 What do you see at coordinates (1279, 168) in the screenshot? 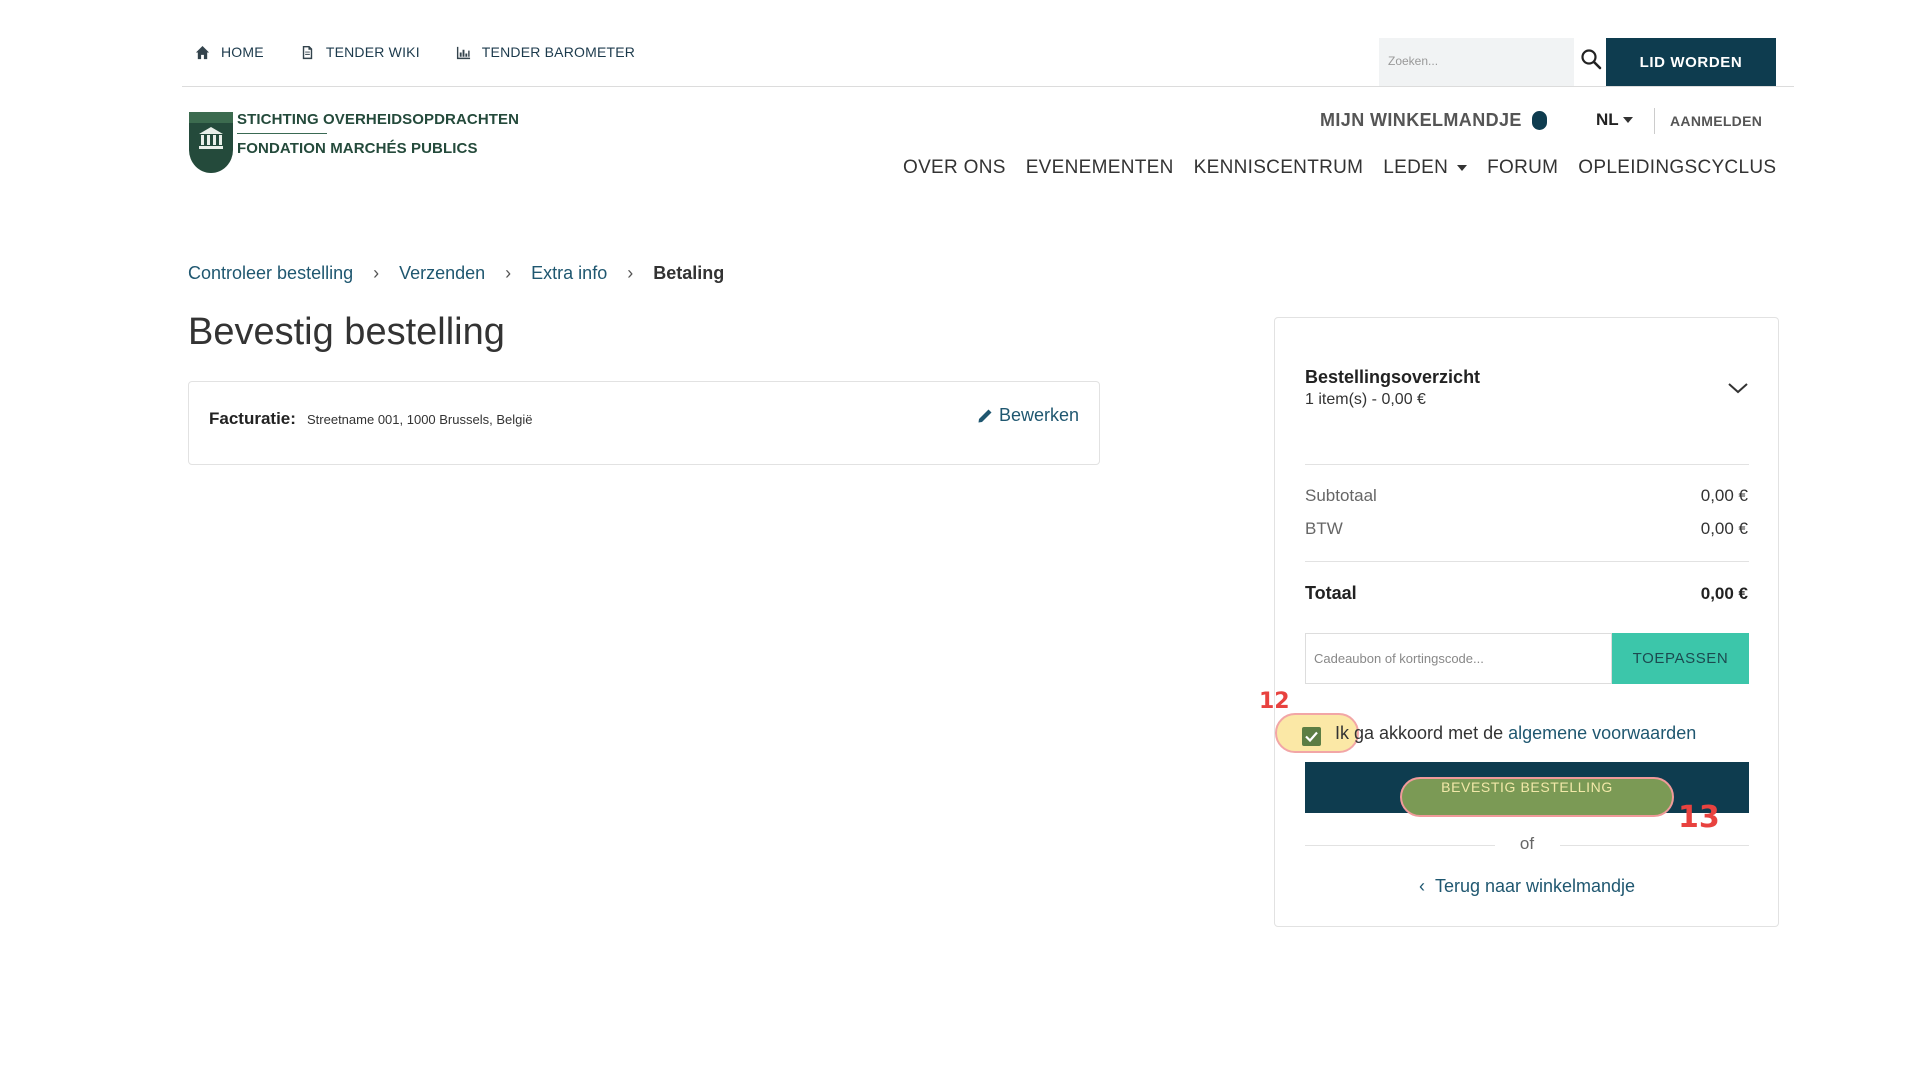
I see `nav-item-kenniscentrum: KENNISCENTRUM` at bounding box center [1279, 168].